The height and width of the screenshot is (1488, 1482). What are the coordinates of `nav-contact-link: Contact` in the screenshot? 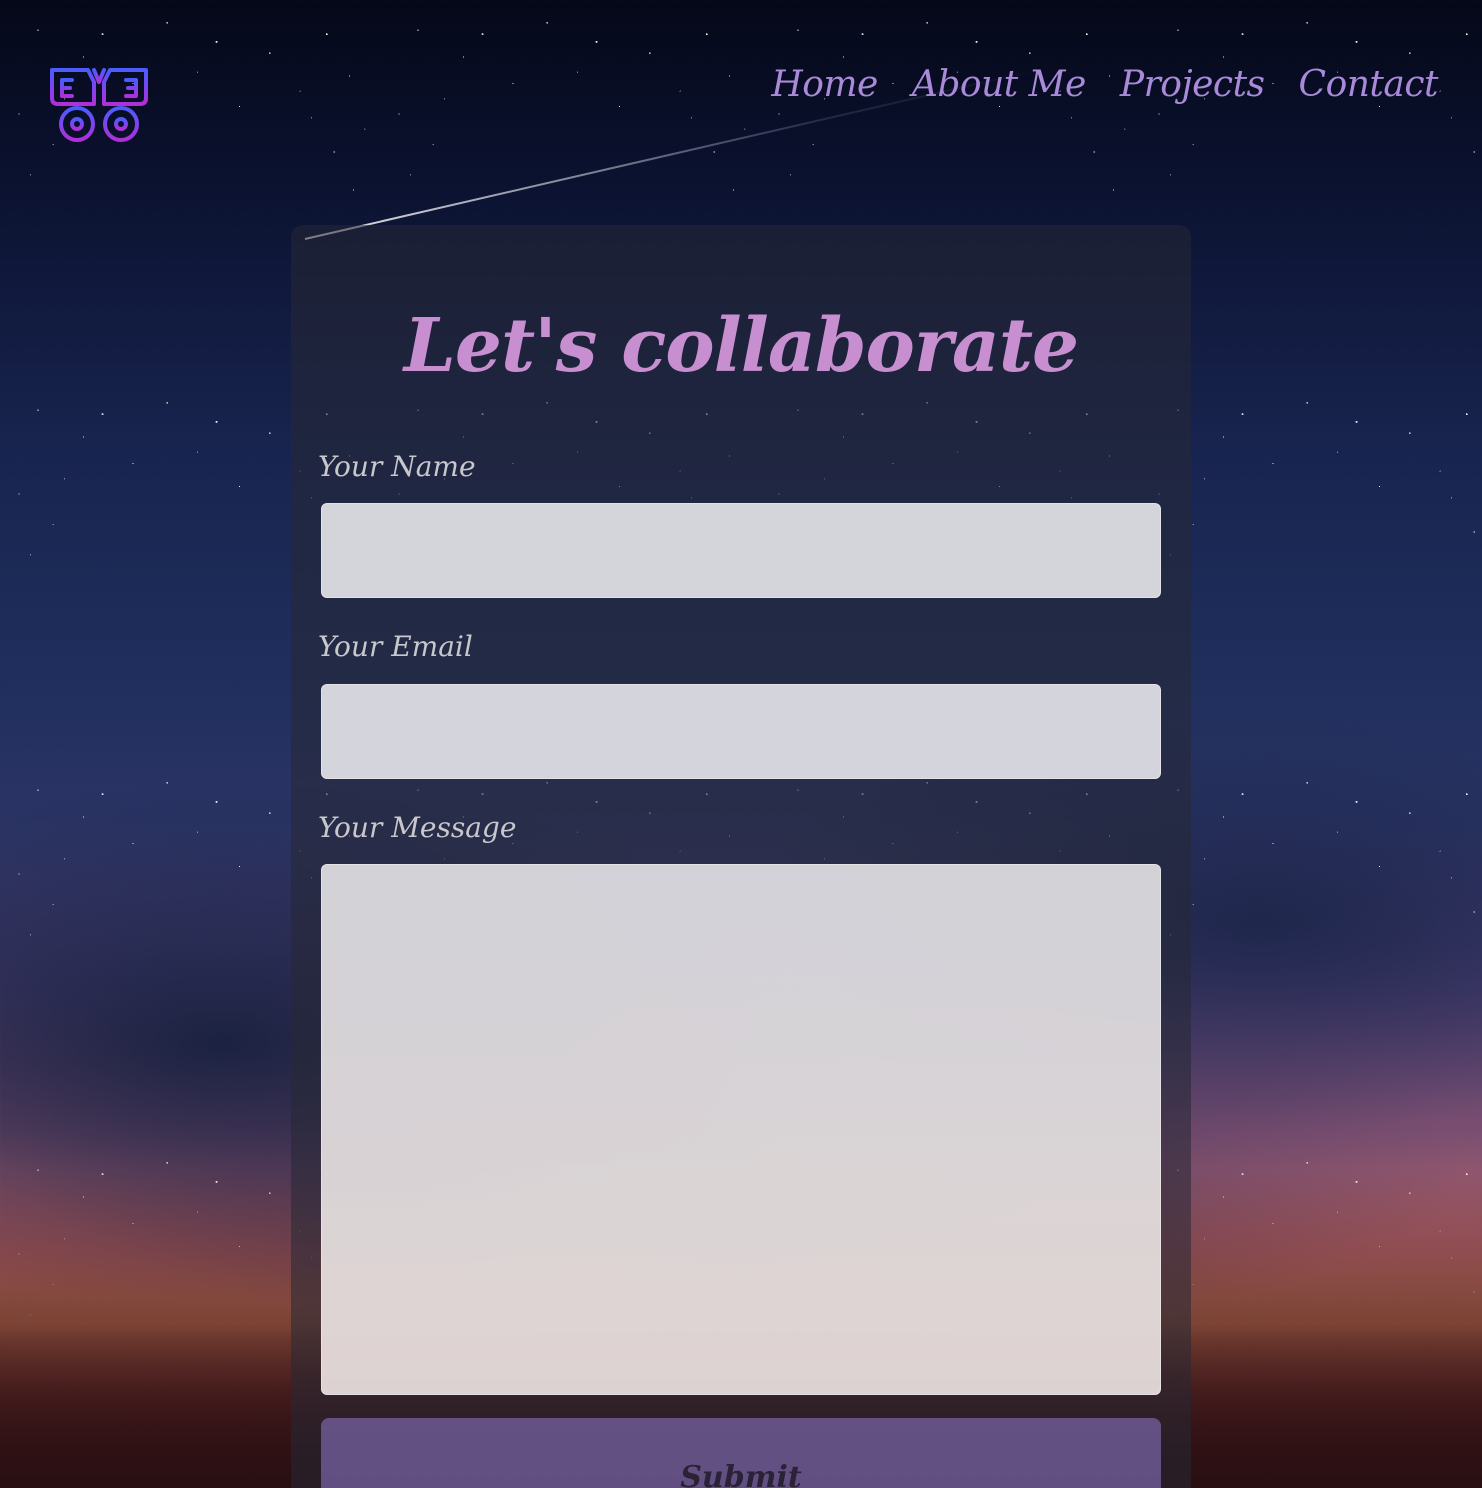 It's located at (1369, 84).